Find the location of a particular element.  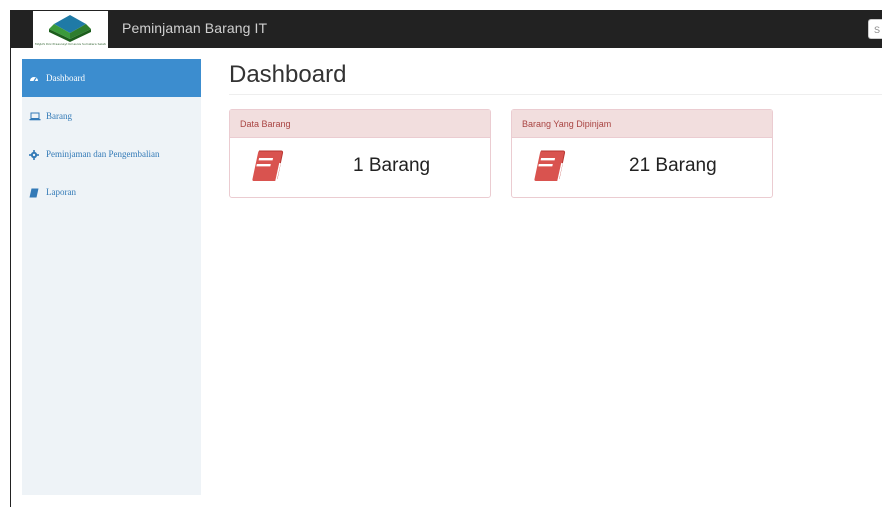

panel-data-barang: Data Barang 1 Barang is located at coordinates (360, 153).